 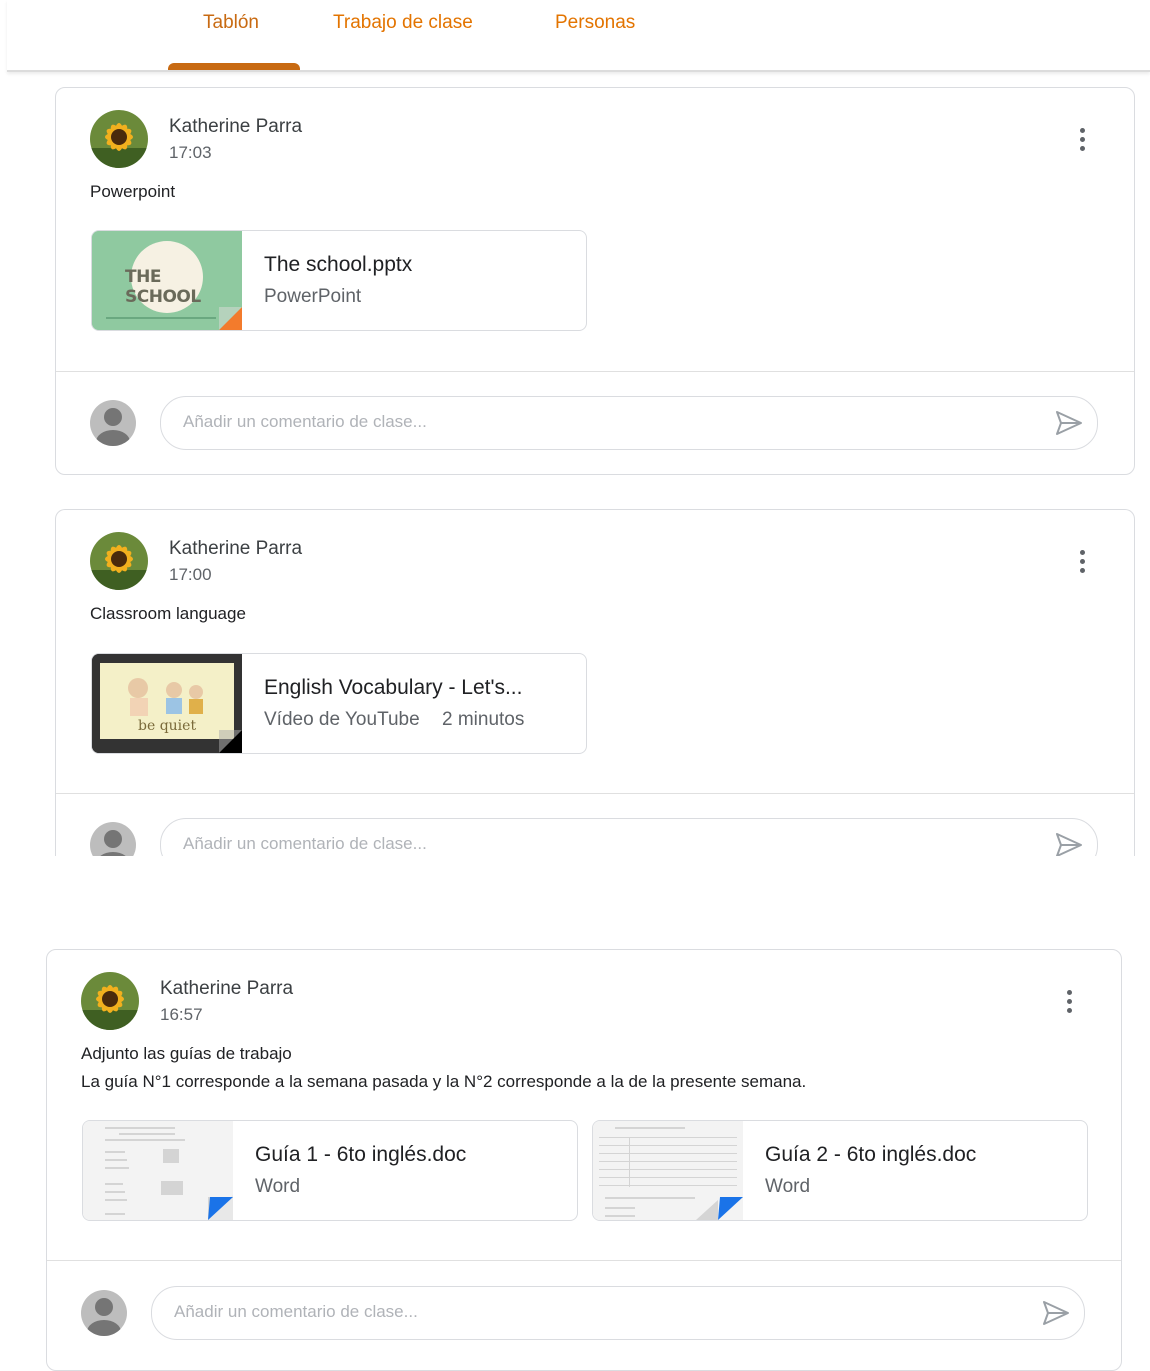 What do you see at coordinates (133, 191) in the screenshot?
I see `post-text: Powerpoint` at bounding box center [133, 191].